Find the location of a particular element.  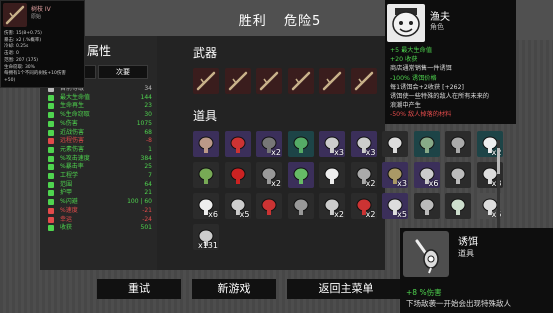

character-effect-line: +20 收获 is located at coordinates (404, 60).